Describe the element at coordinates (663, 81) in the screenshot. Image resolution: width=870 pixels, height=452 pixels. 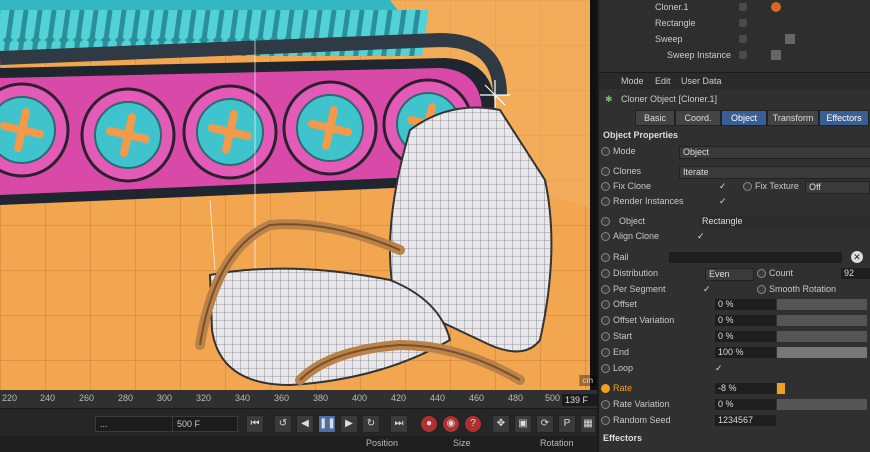
I see `menu-edit: Edit` at that location.